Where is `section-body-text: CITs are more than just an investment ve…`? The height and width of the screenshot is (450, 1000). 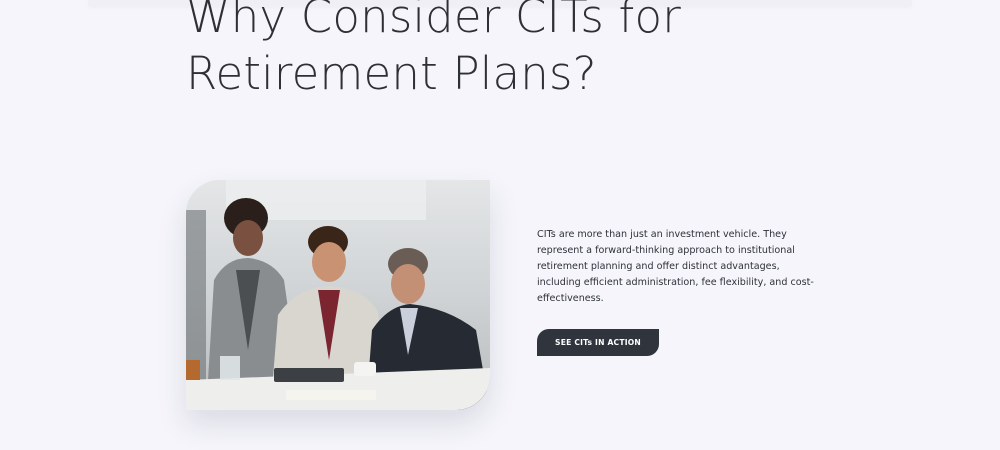
section-body-text: CITs are more than just an investment ve… is located at coordinates (675, 266).